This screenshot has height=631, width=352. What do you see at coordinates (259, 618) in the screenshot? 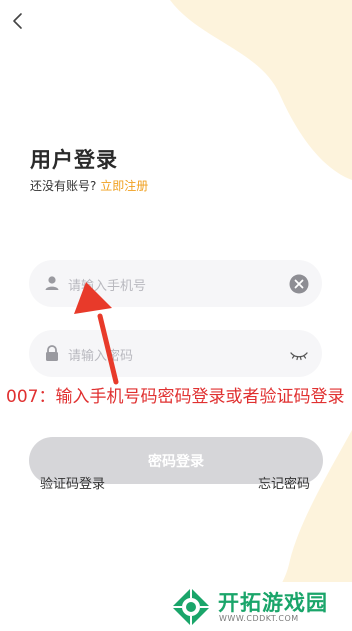
I see `watermark-url: WWW.CDDKT.COM` at bounding box center [259, 618].